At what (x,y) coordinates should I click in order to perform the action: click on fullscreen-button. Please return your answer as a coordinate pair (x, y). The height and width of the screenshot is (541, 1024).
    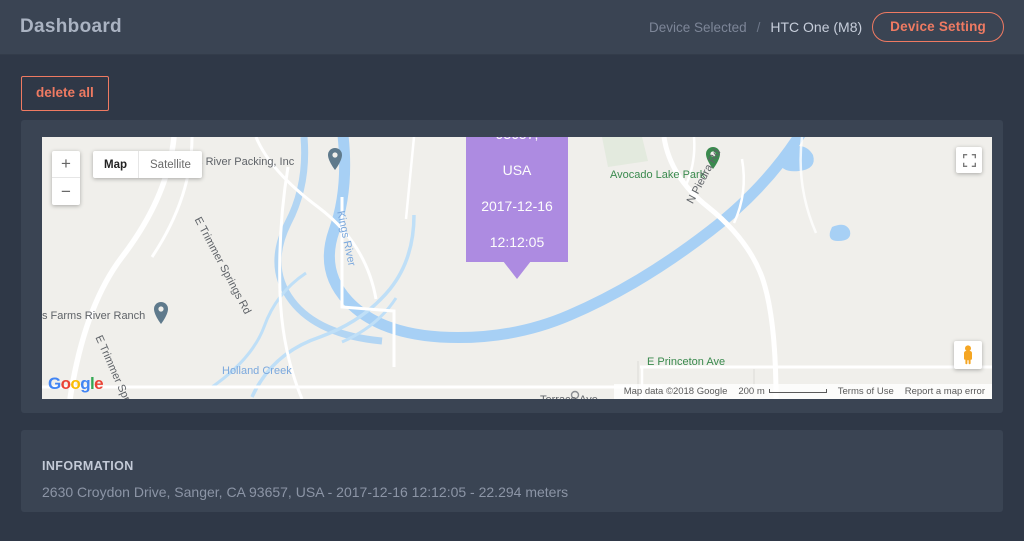
    Looking at the image, I should click on (969, 160).